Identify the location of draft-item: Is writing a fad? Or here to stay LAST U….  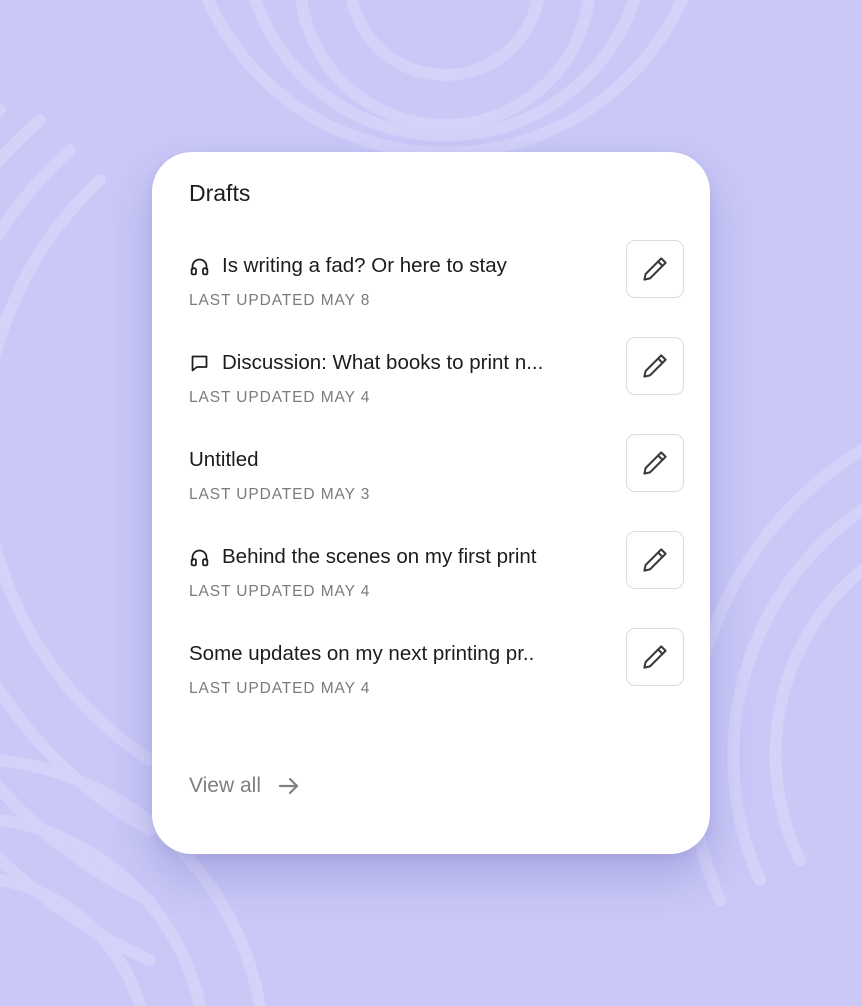
(438, 277).